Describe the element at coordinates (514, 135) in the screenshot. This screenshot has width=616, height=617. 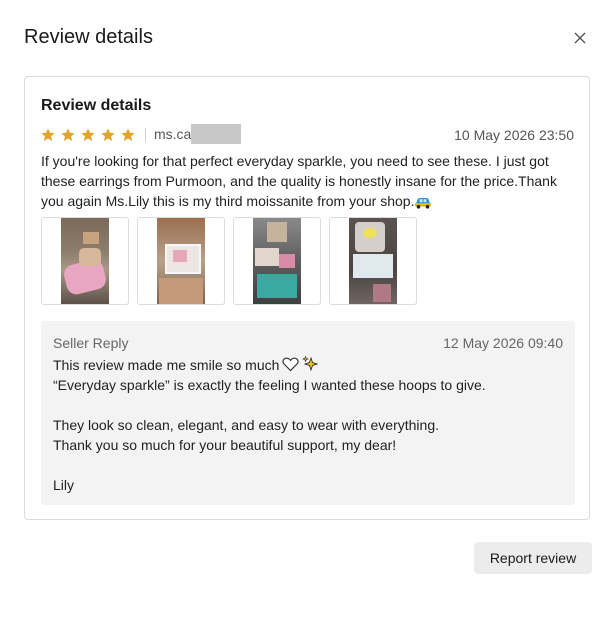
I see `review-date: 10 May 2026 23:50` at that location.